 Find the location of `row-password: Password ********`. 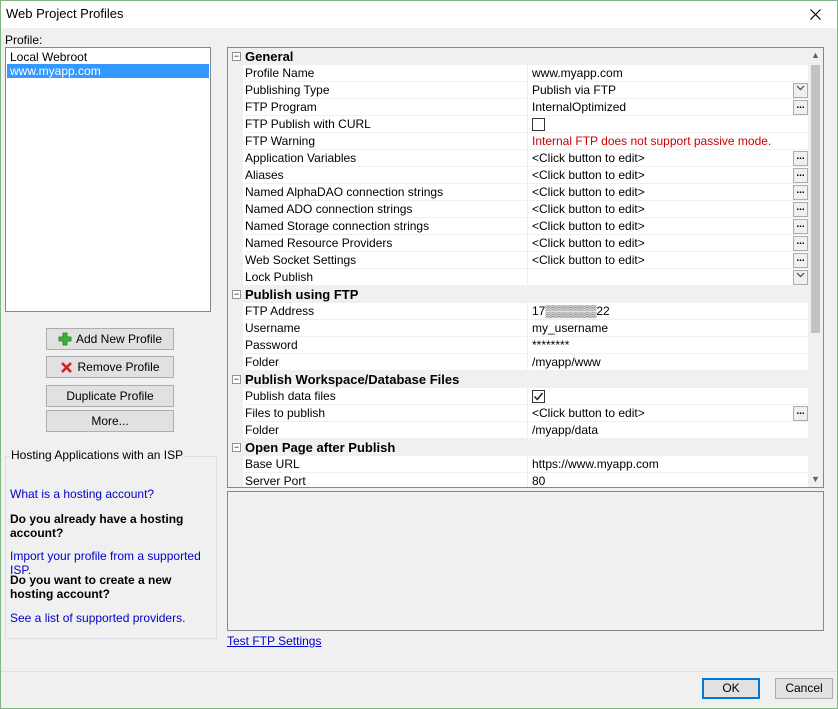

row-password: Password ******** is located at coordinates (518, 345).